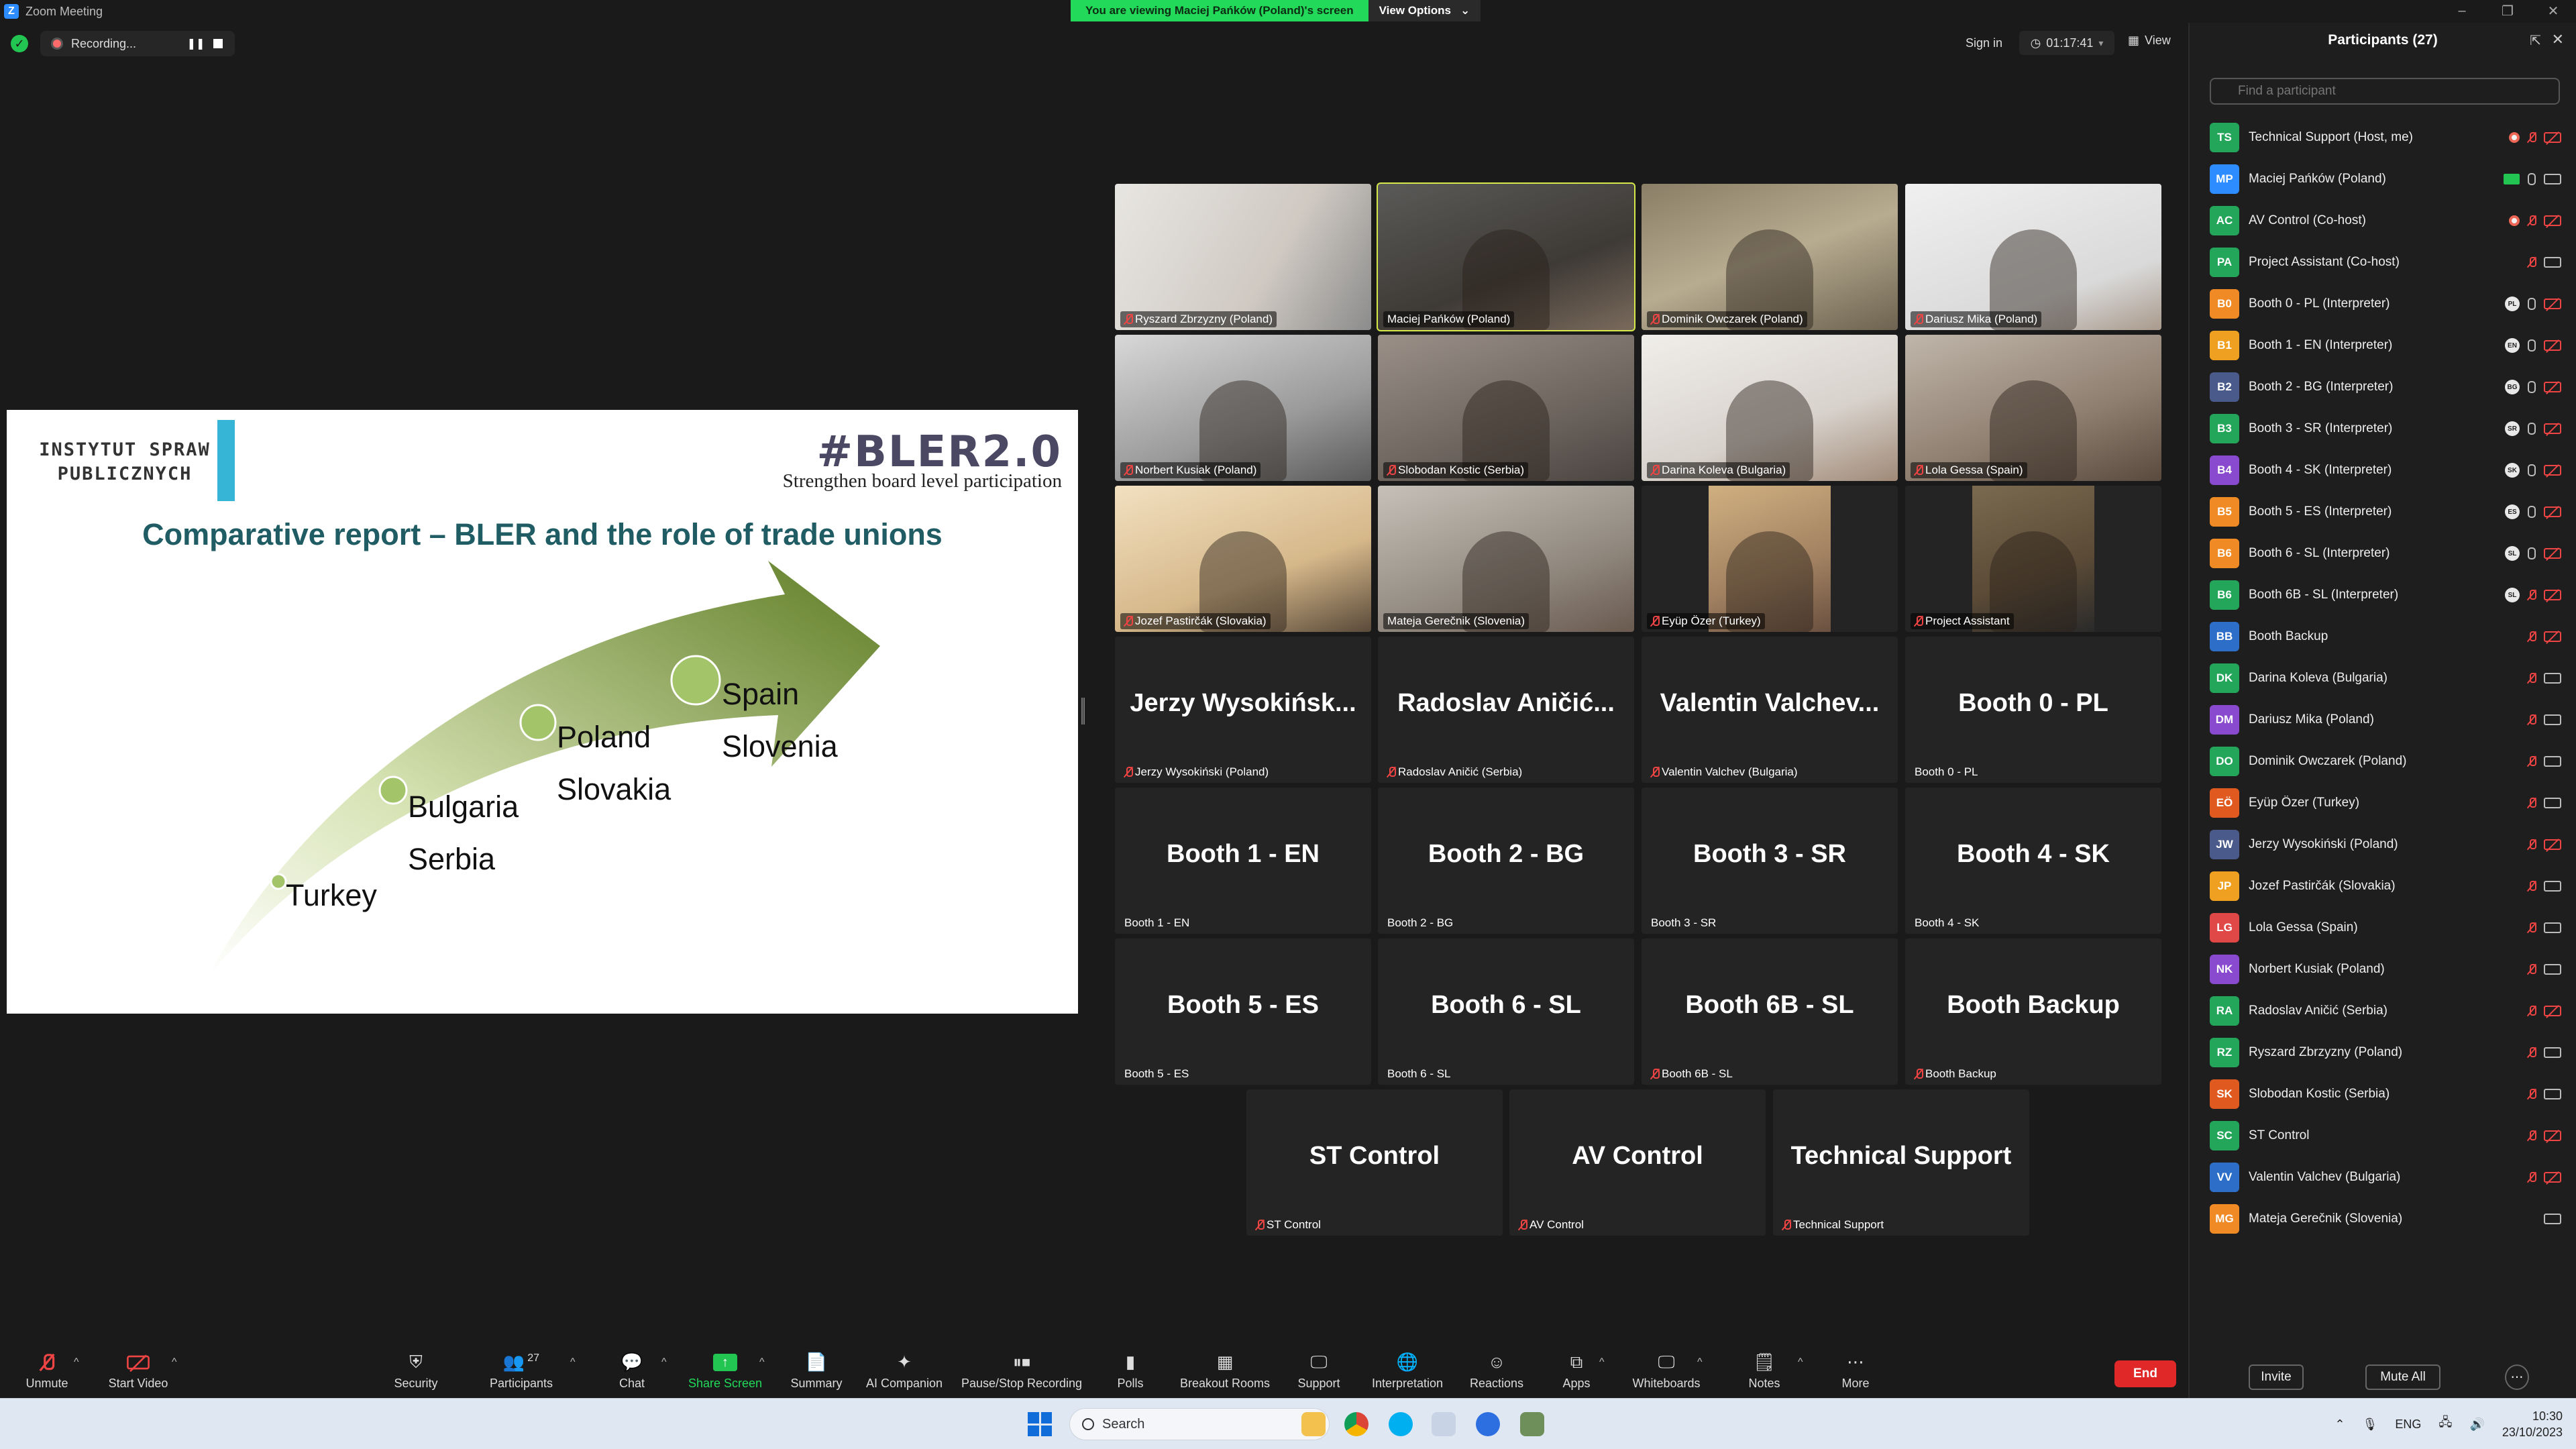 Image resolution: width=2576 pixels, height=1449 pixels. Describe the element at coordinates (1506, 256) in the screenshot. I see `video-tile: Maciej Pańków (Poland)` at that location.